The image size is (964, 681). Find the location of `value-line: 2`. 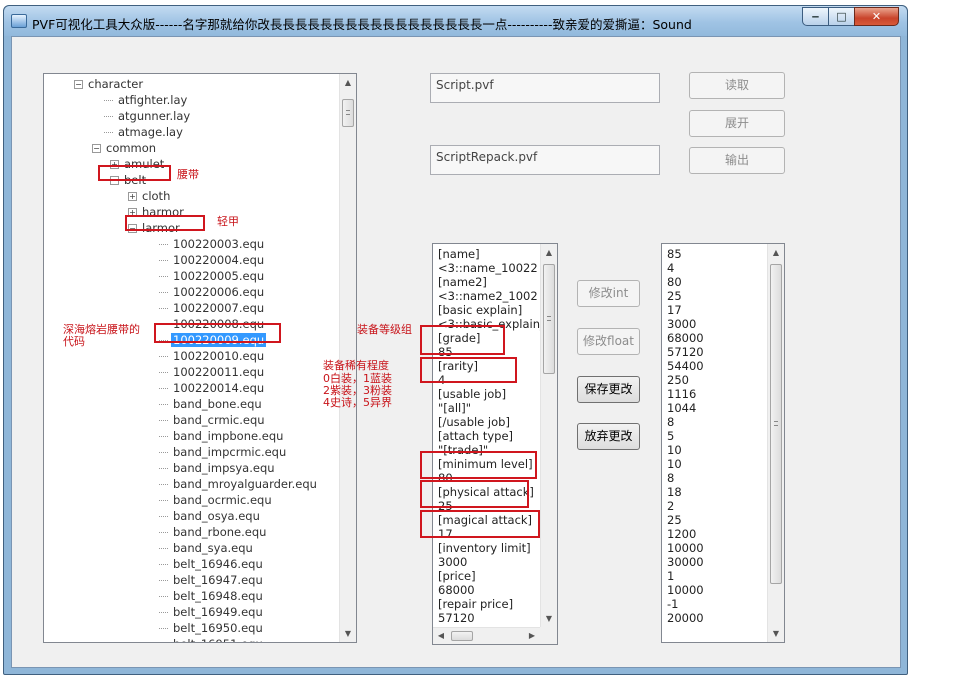

value-line: 2 is located at coordinates (685, 506).